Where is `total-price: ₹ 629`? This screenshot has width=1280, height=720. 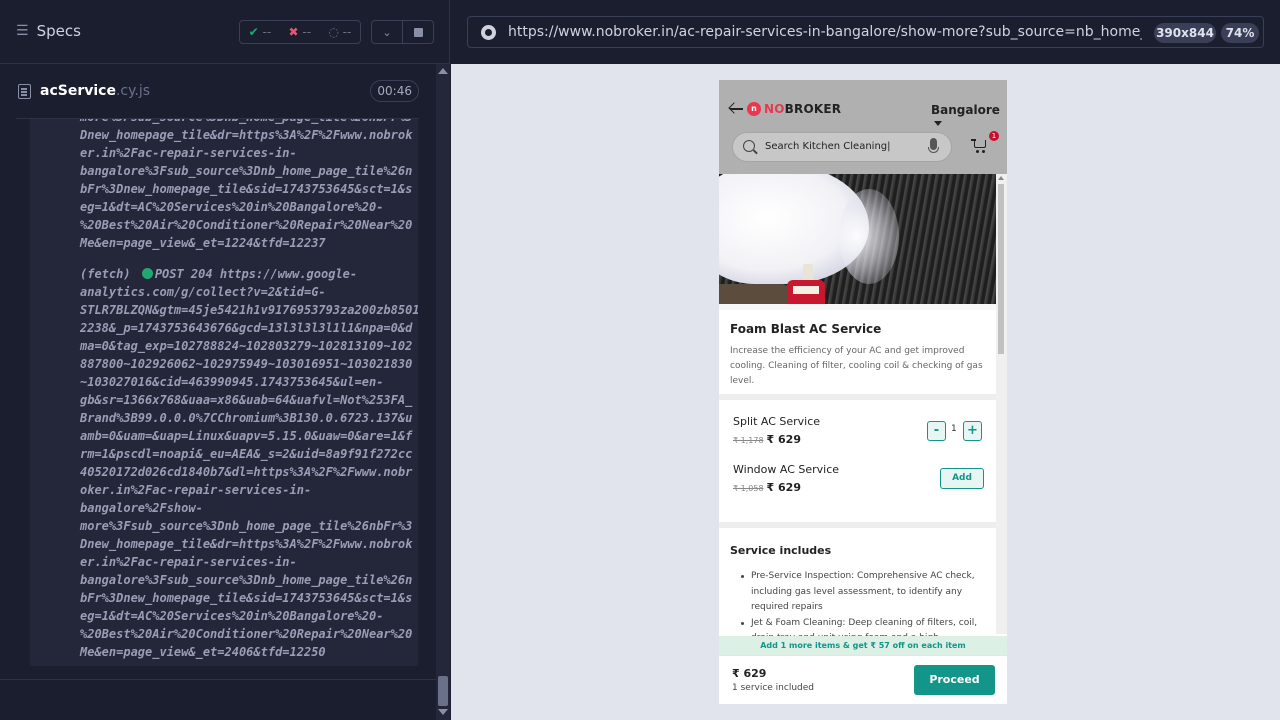
total-price: ₹ 629 is located at coordinates (749, 673).